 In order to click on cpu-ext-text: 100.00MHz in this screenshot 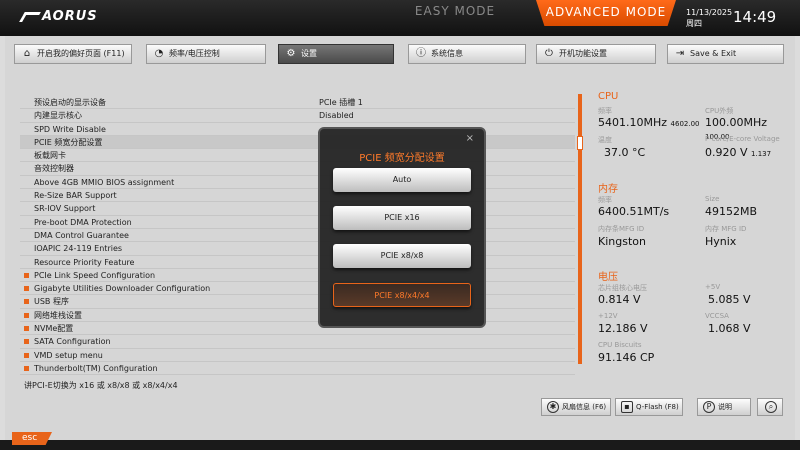, I will do `click(736, 122)`.